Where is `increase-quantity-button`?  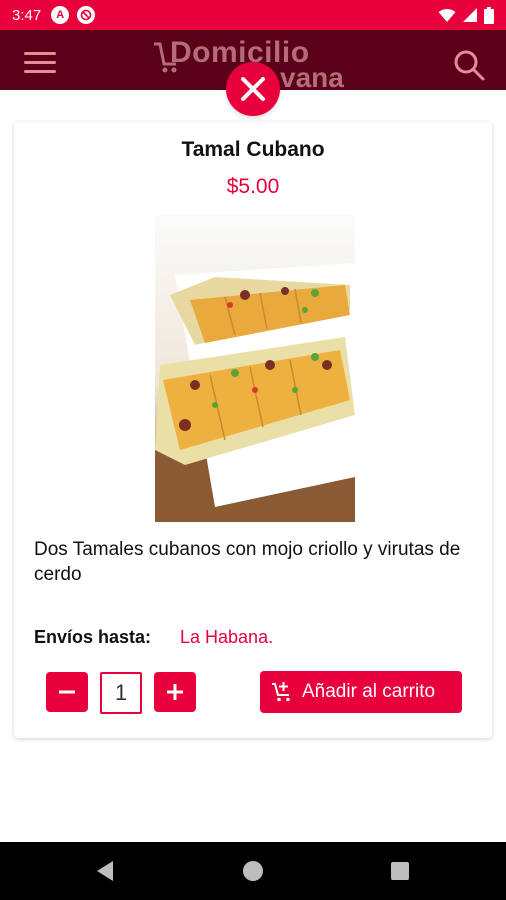
increase-quantity-button is located at coordinates (175, 692).